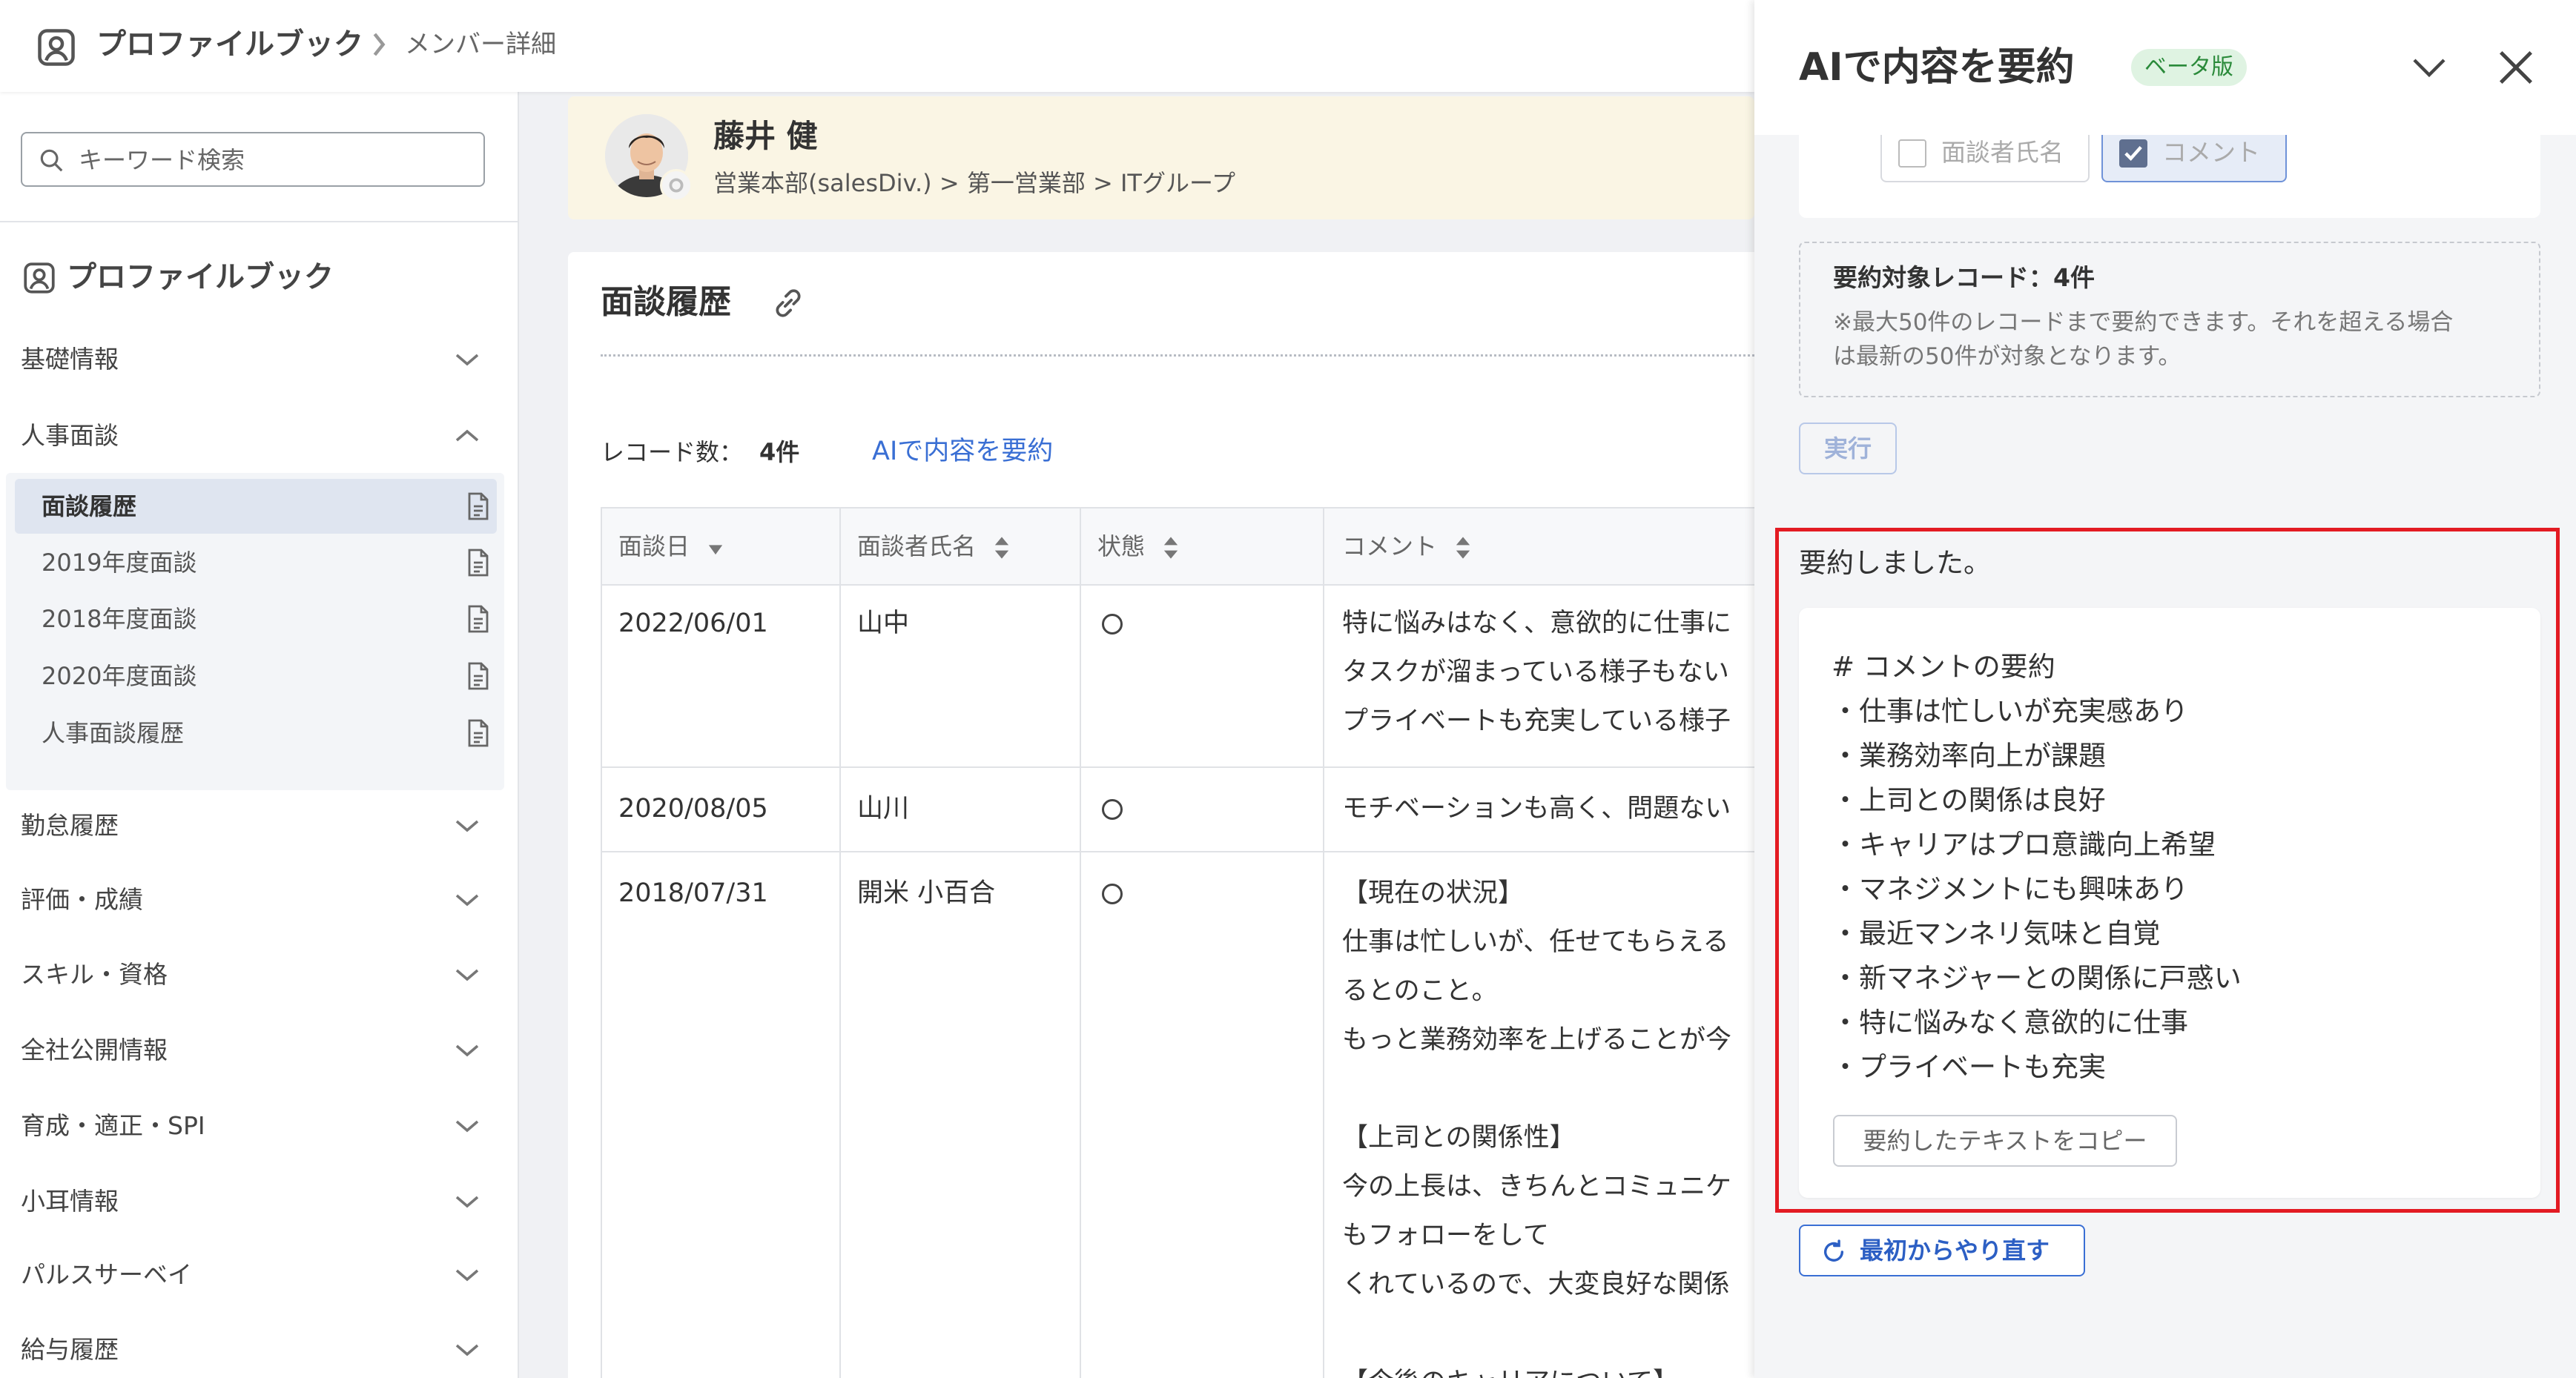 The image size is (2576, 1378). Describe the element at coordinates (1161, 157) in the screenshot. I see `profile-card: 藤井 健 営業本部(salesDiv.) > 第一営業部 > ITグループ` at that location.